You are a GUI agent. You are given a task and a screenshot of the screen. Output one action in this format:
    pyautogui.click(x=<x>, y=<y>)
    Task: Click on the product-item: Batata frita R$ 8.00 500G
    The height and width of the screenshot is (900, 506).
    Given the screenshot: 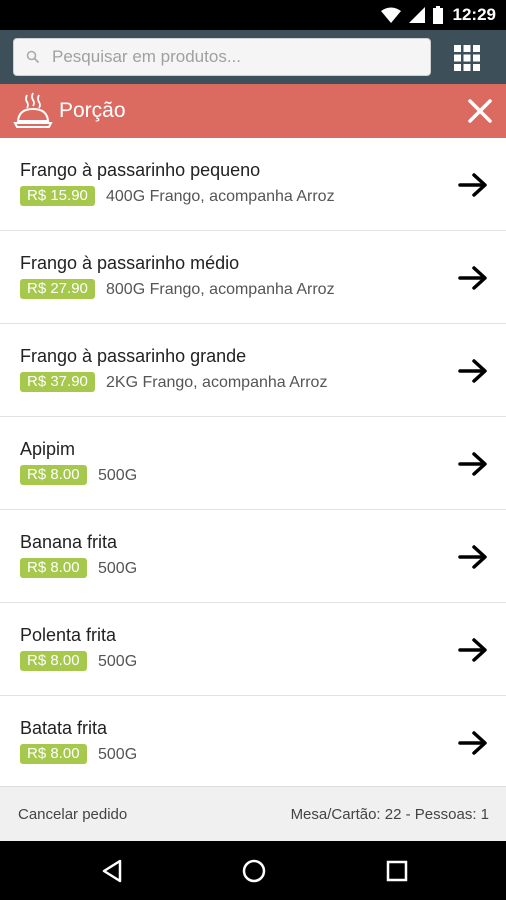 What is the action you would take?
    pyautogui.click(x=253, y=741)
    